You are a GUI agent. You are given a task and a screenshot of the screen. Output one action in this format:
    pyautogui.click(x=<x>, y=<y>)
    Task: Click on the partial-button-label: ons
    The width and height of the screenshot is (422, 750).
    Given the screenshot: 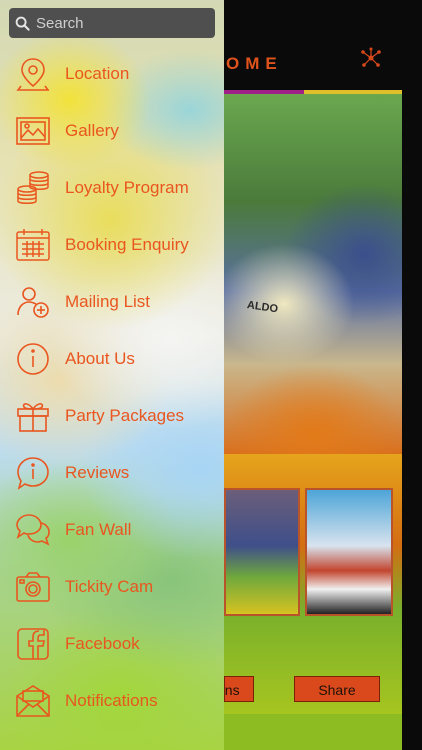 What is the action you would take?
    pyautogui.click(x=232, y=690)
    